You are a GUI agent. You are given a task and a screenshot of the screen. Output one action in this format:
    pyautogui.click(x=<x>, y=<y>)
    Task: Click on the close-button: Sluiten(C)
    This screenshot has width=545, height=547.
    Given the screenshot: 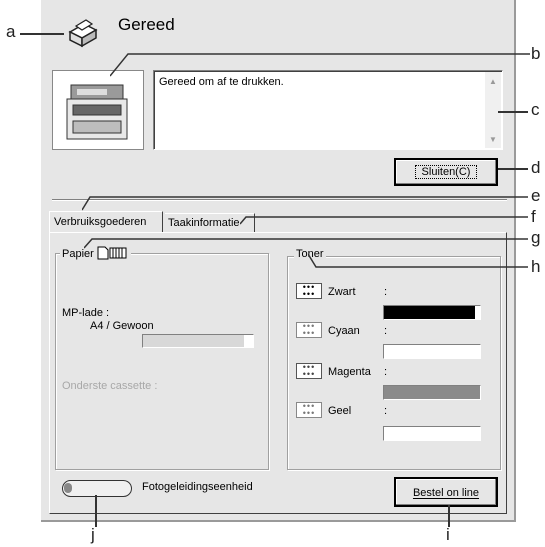 What is the action you would take?
    pyautogui.click(x=446, y=172)
    